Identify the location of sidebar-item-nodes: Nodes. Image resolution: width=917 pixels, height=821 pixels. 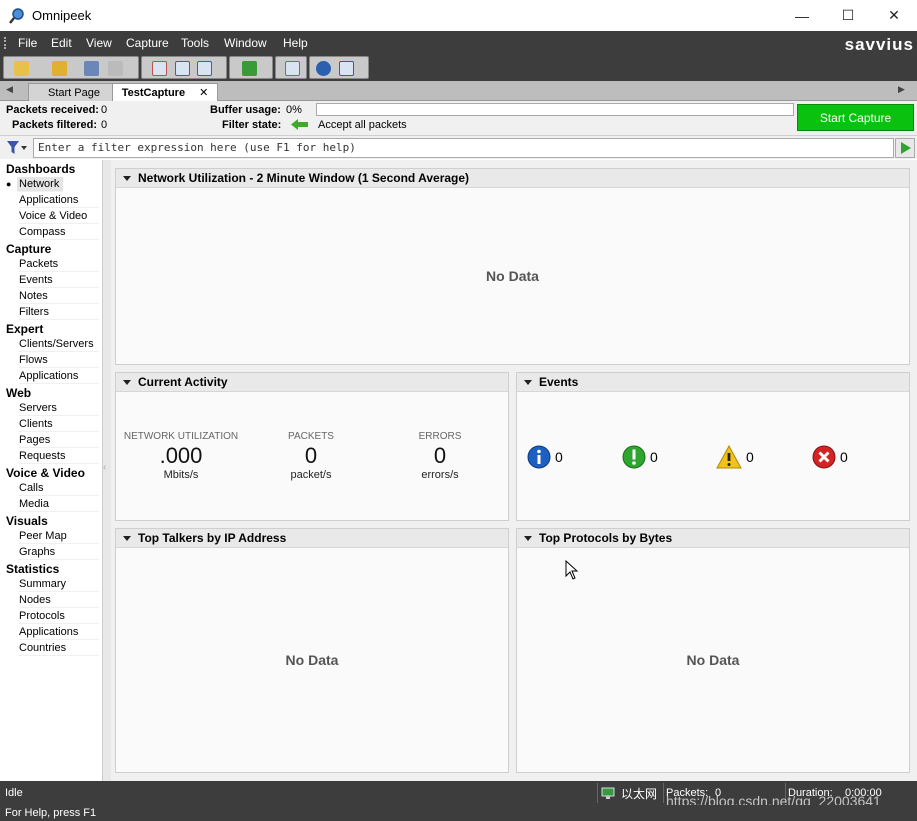
(59, 600).